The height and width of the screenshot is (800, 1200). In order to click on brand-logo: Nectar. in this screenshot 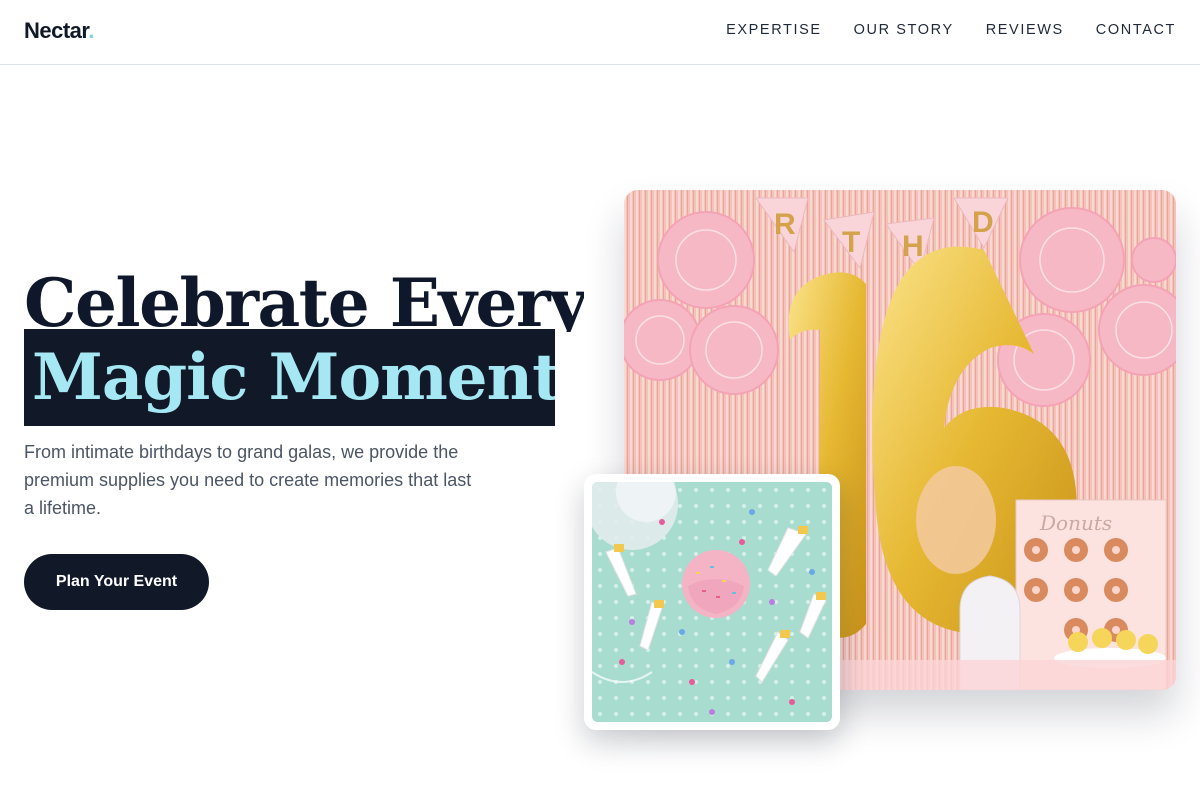, I will do `click(59, 31)`.